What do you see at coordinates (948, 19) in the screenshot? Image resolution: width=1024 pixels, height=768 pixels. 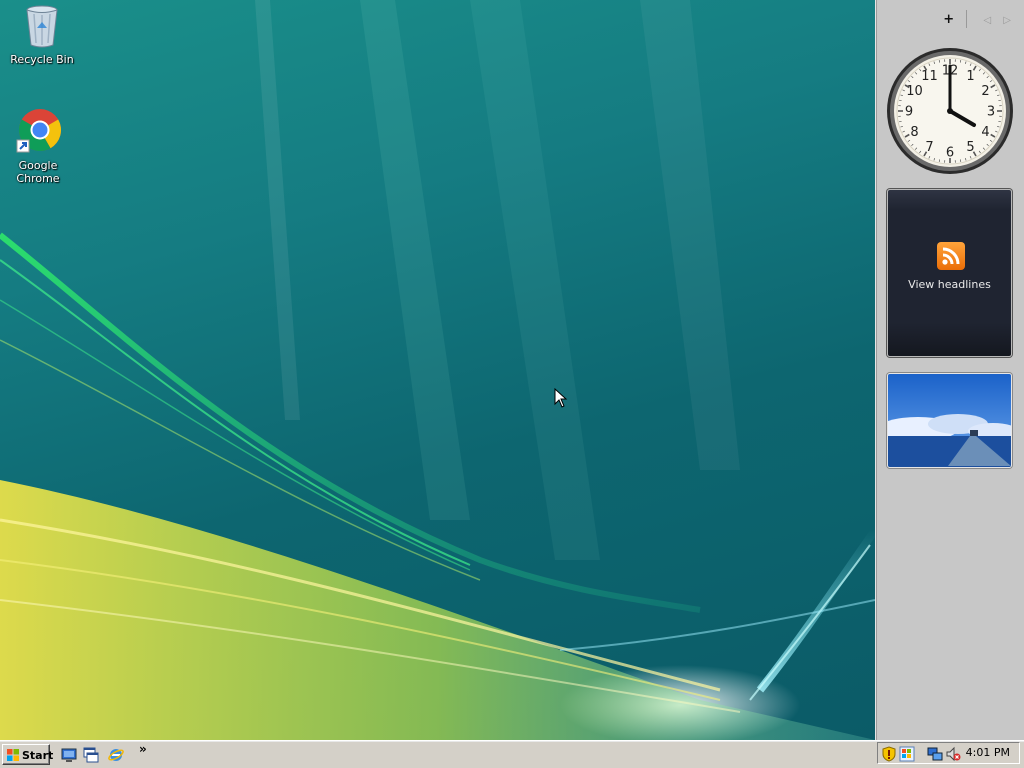 I see `add-gadget-button: +` at bounding box center [948, 19].